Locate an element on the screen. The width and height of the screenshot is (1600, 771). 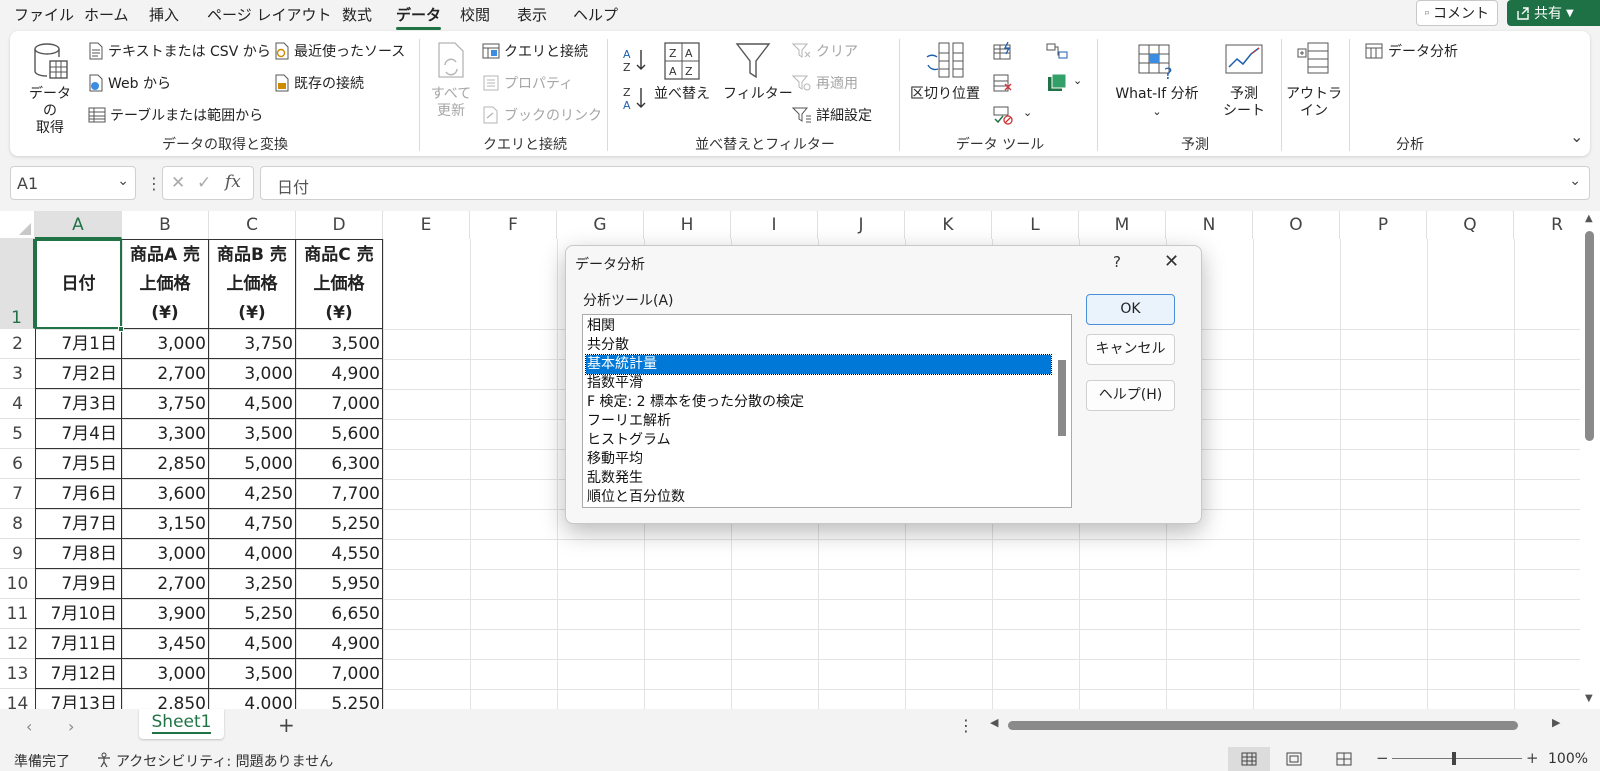
cell-d13: 7,000 is located at coordinates (339, 674).